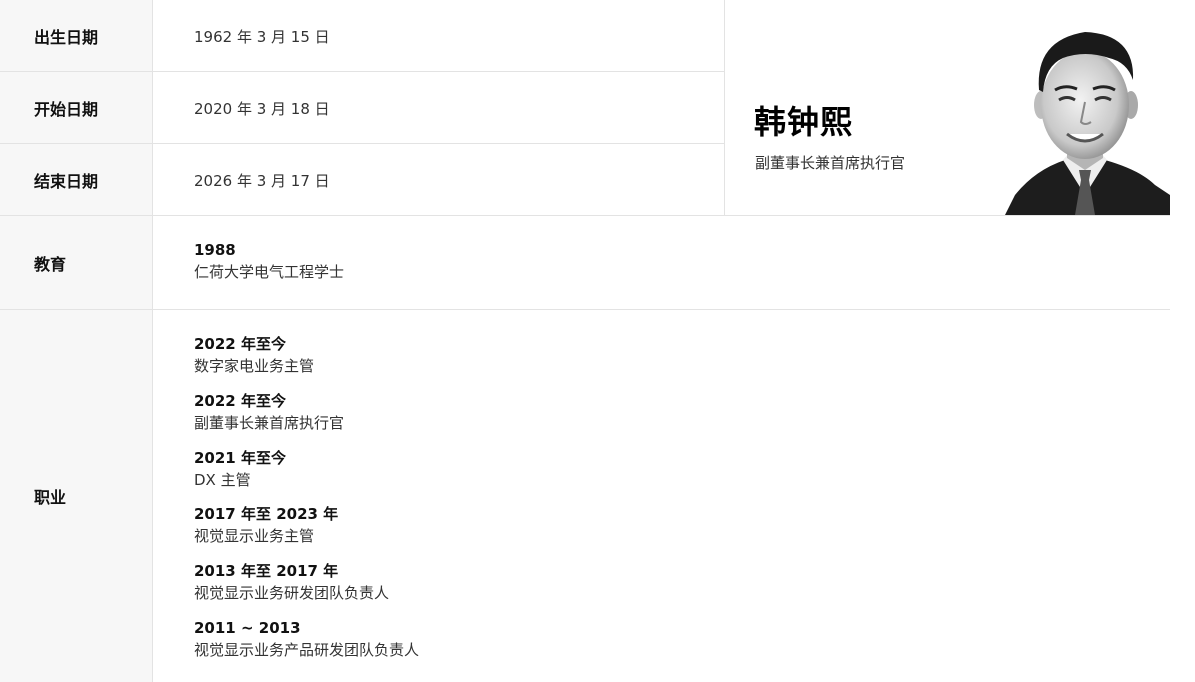  I want to click on career-role: 视觉显示业务主管, so click(254, 536).